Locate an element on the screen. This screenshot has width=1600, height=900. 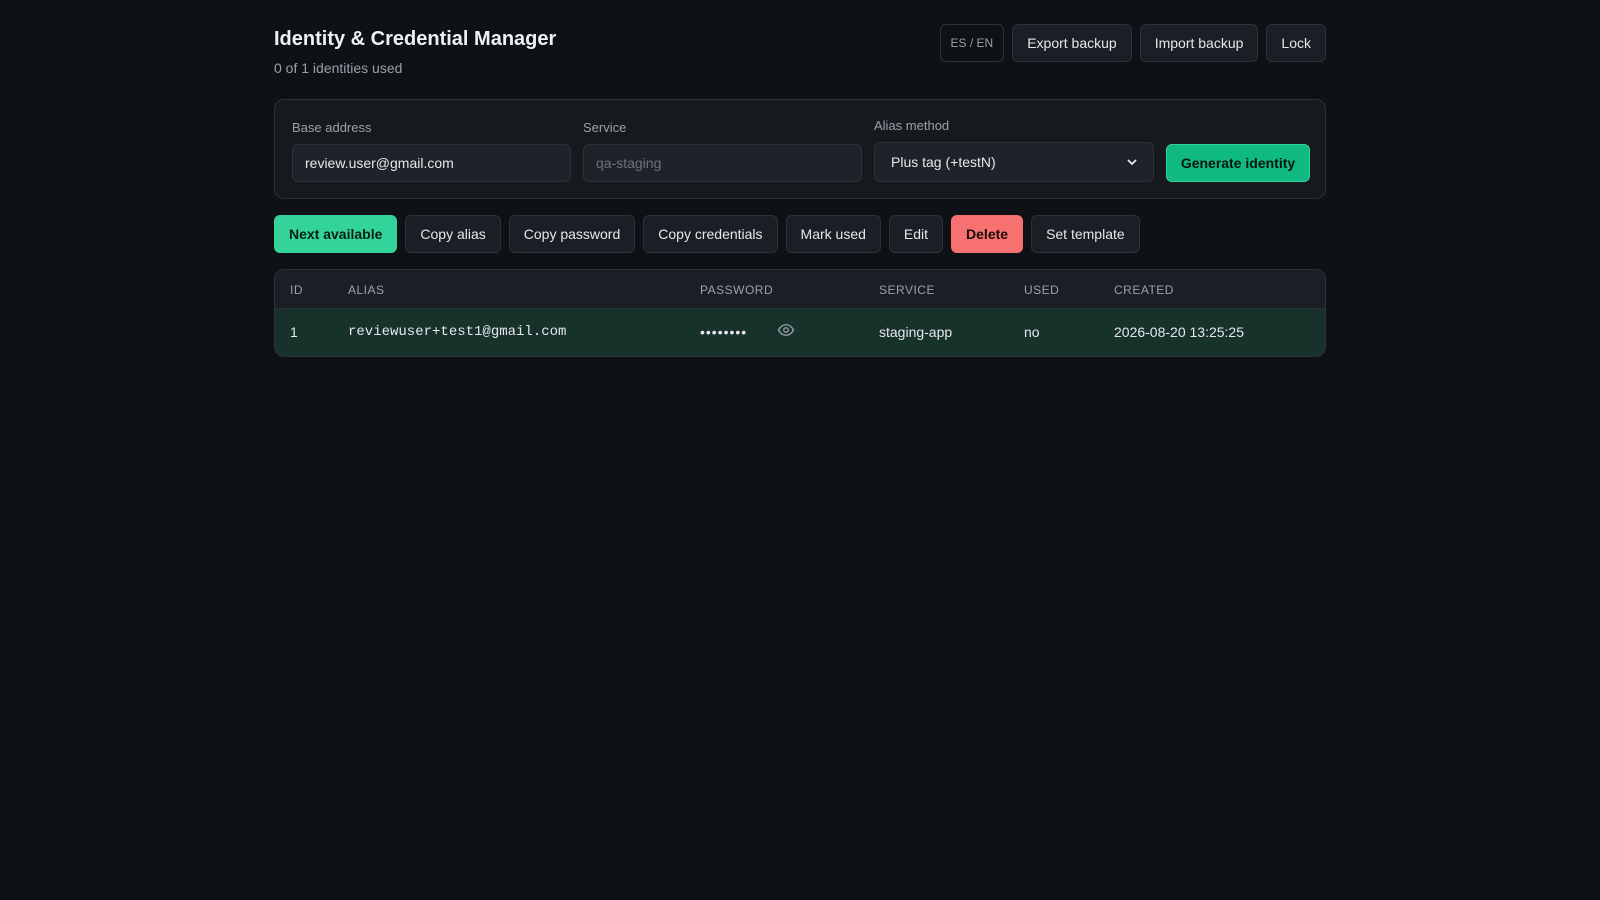
cell-created: 2026-08-20 13:25:25 is located at coordinates (1179, 332).